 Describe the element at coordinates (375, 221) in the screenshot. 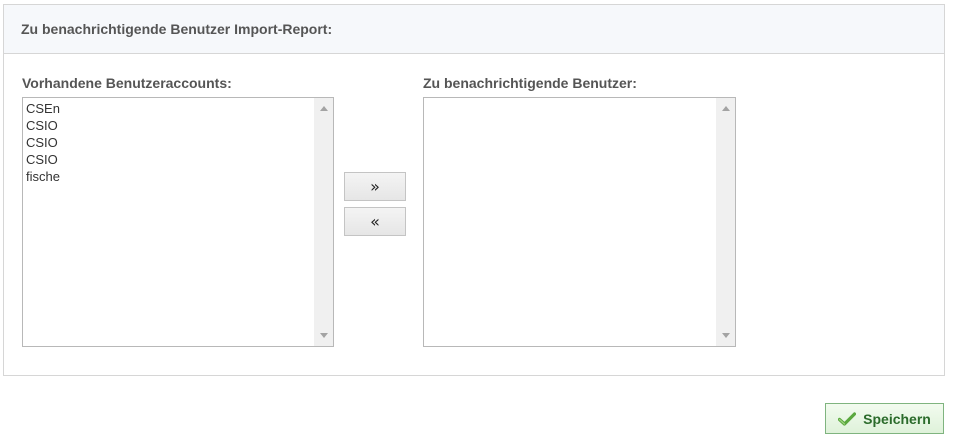

I see `remove-user-button: «` at that location.